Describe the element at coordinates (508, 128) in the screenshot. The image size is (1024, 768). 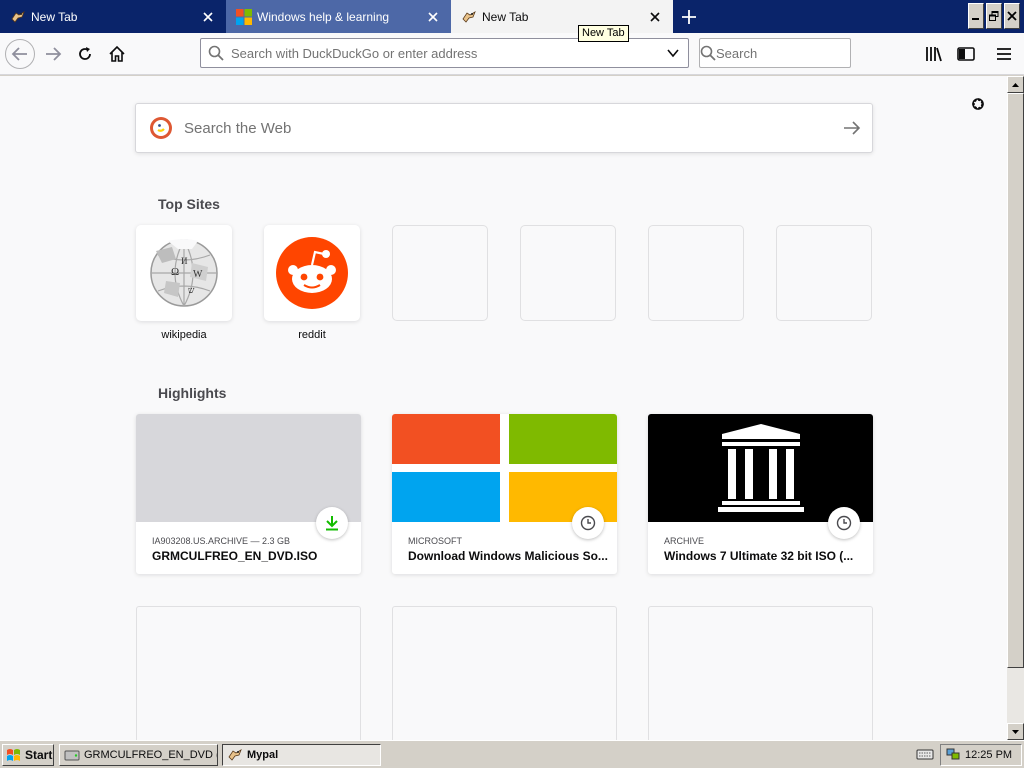
I see `web-search-input` at that location.